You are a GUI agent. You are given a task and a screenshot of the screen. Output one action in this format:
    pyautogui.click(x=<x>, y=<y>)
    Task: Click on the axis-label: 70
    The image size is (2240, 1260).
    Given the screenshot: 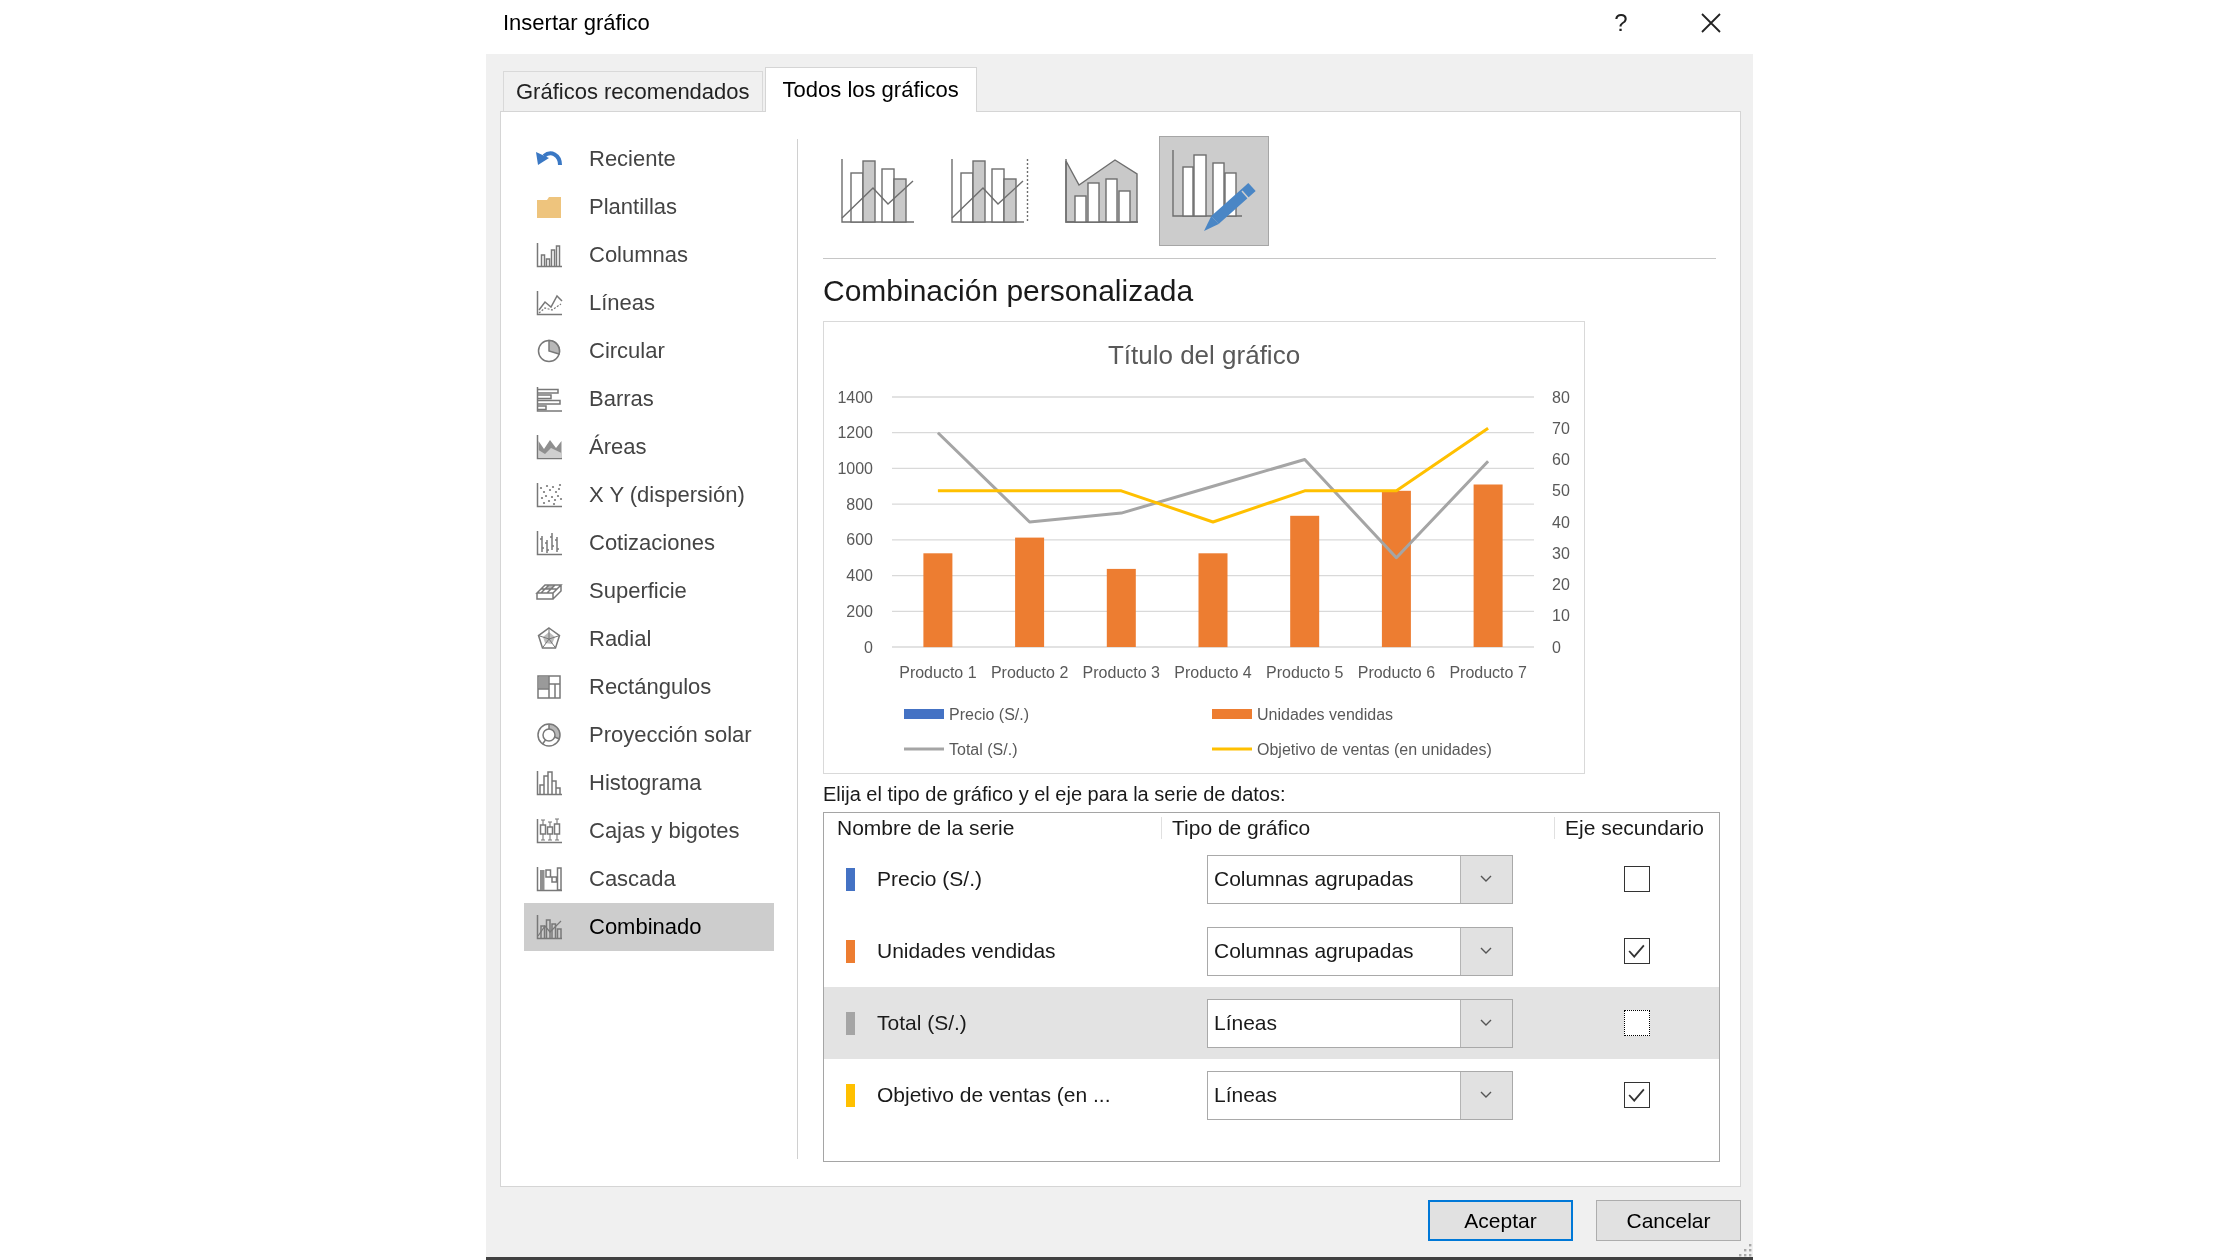 What is the action you would take?
    pyautogui.click(x=1561, y=428)
    